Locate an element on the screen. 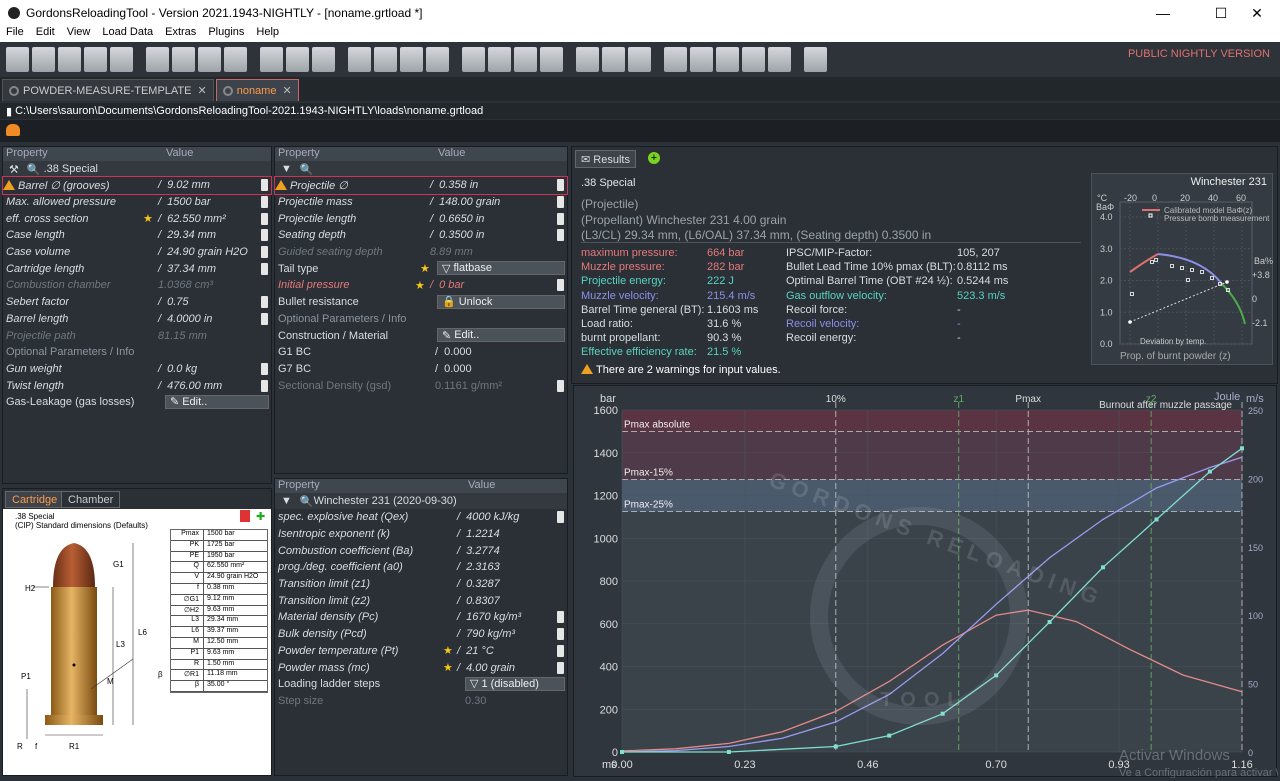 This screenshot has height=781, width=1280. menu-help: Help is located at coordinates (267, 34).